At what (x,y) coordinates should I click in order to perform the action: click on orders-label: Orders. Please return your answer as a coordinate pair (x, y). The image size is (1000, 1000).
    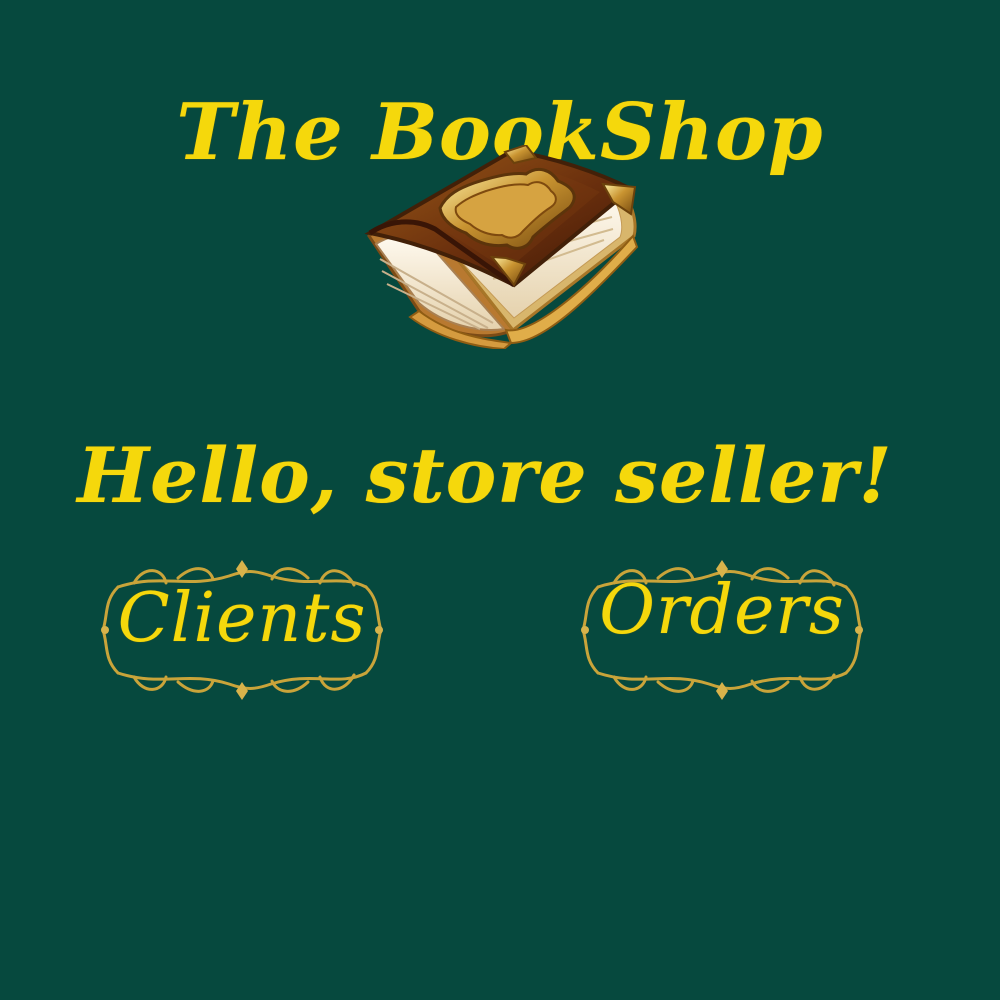
    Looking at the image, I should click on (722, 610).